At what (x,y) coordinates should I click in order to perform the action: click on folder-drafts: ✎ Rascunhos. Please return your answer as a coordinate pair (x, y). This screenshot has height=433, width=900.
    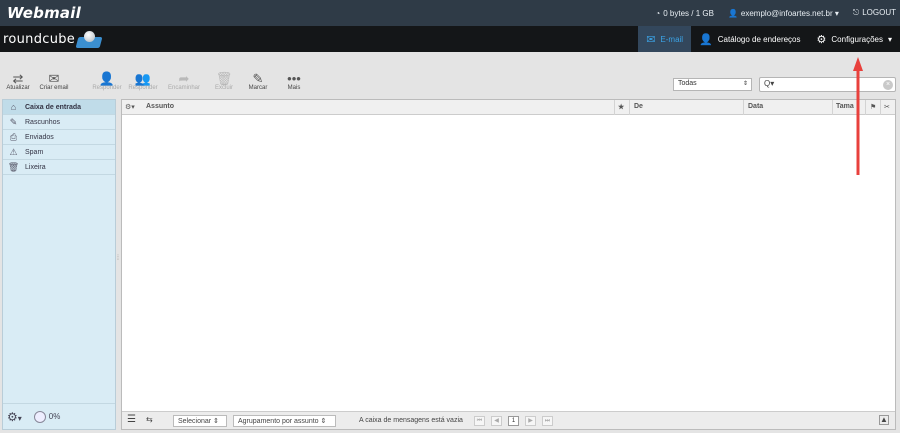
    Looking at the image, I should click on (59, 122).